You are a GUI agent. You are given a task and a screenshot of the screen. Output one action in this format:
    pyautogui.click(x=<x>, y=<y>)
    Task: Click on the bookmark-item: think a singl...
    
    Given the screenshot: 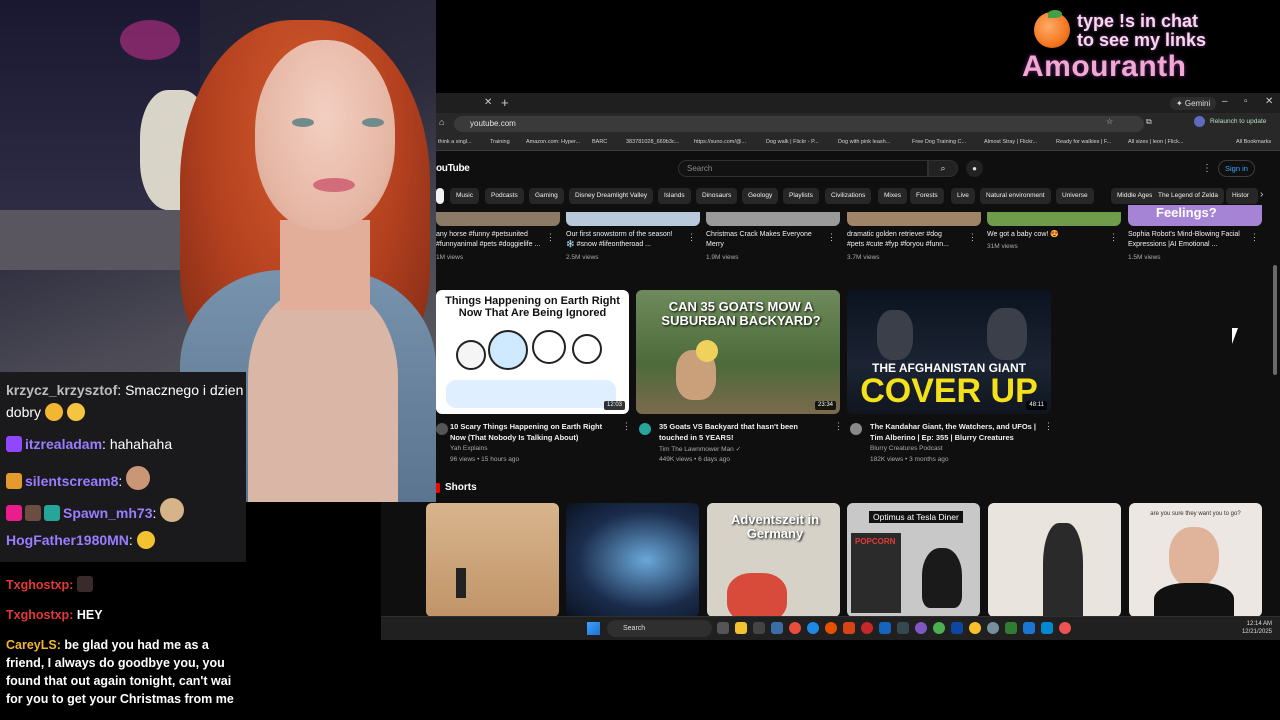 What is the action you would take?
    pyautogui.click(x=455, y=142)
    